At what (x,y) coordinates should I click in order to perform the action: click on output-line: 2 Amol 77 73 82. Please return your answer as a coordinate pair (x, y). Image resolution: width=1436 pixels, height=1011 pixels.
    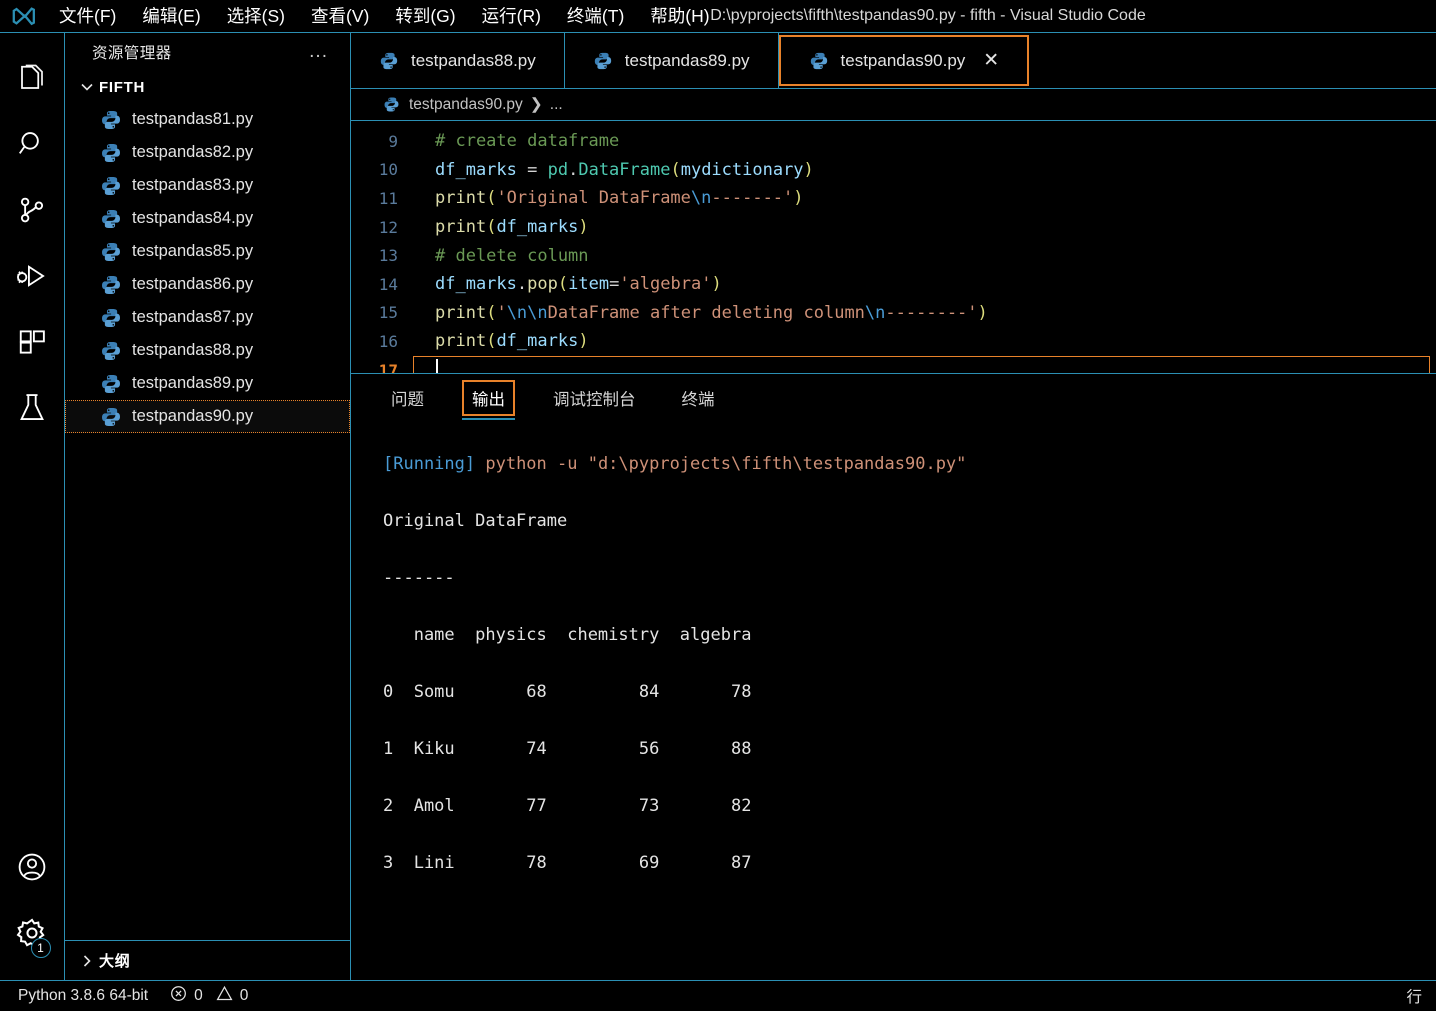
    Looking at the image, I should click on (567, 805).